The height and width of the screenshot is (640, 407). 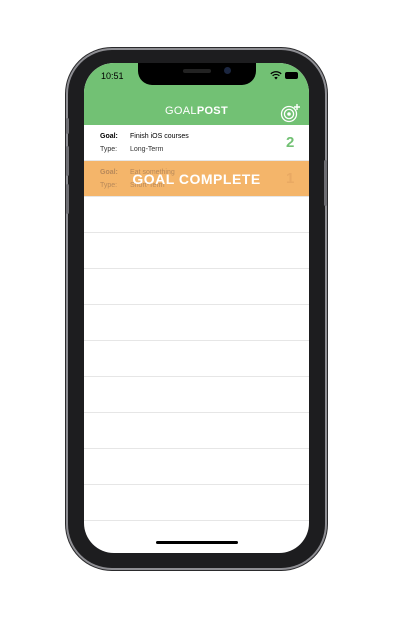 What do you see at coordinates (291, 113) in the screenshot?
I see `add-target-icon` at bounding box center [291, 113].